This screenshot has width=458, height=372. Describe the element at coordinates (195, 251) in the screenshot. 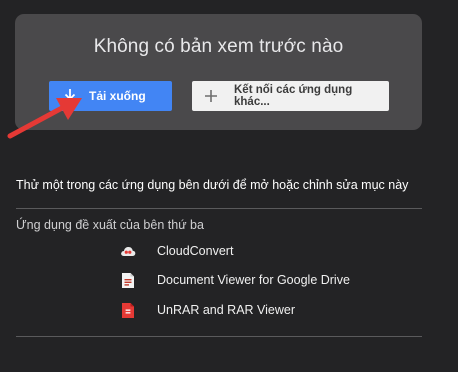

I see `app-name: CloudConvert` at that location.